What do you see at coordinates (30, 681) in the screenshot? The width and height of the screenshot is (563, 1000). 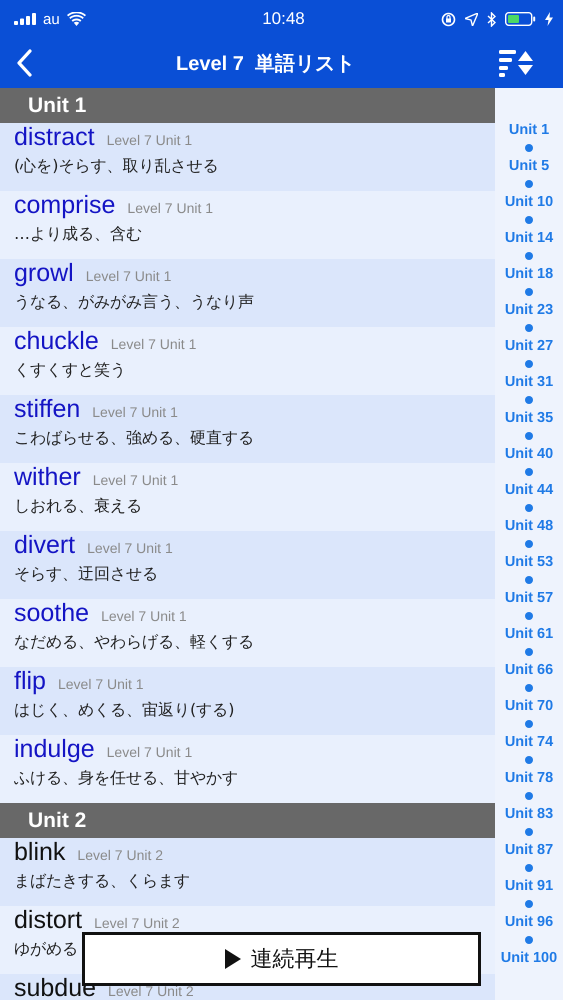 I see `word-text: flip` at bounding box center [30, 681].